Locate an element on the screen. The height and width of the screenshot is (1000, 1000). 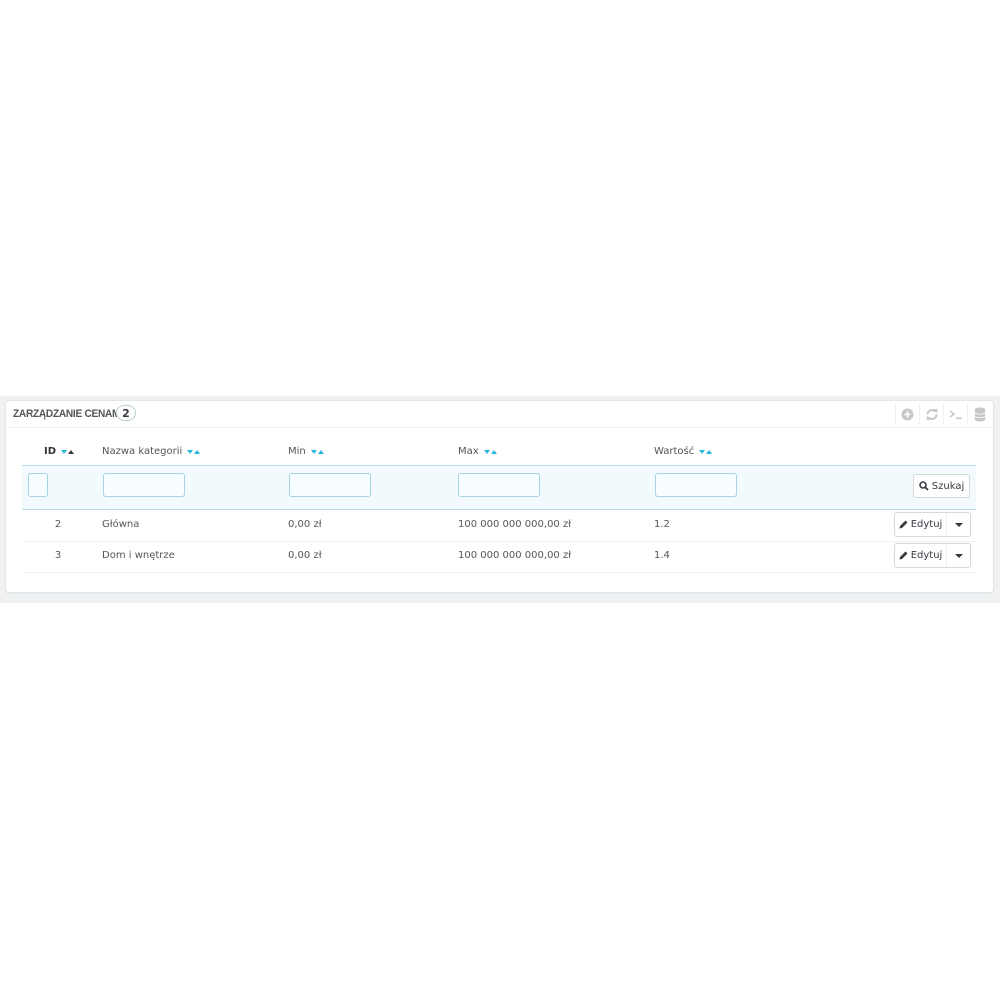
column-header-category-name: Nazwa kategorii is located at coordinates (151, 451).